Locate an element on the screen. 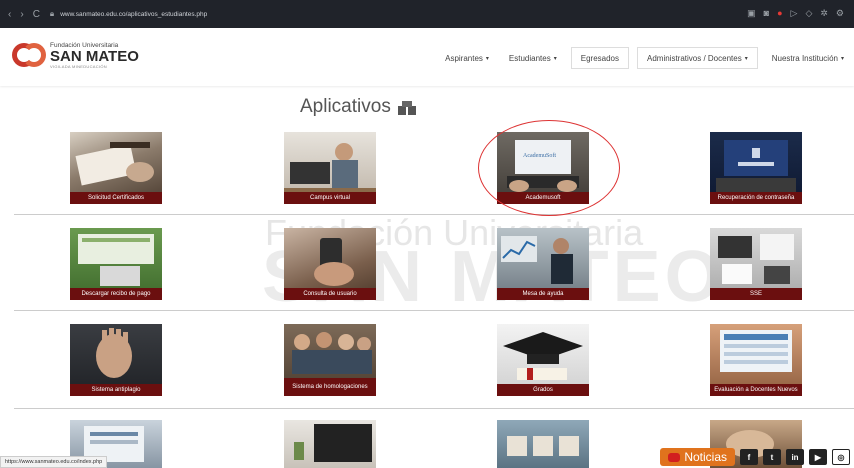 The width and height of the screenshot is (854, 468). section-title: Aplicativos is located at coordinates (358, 107).